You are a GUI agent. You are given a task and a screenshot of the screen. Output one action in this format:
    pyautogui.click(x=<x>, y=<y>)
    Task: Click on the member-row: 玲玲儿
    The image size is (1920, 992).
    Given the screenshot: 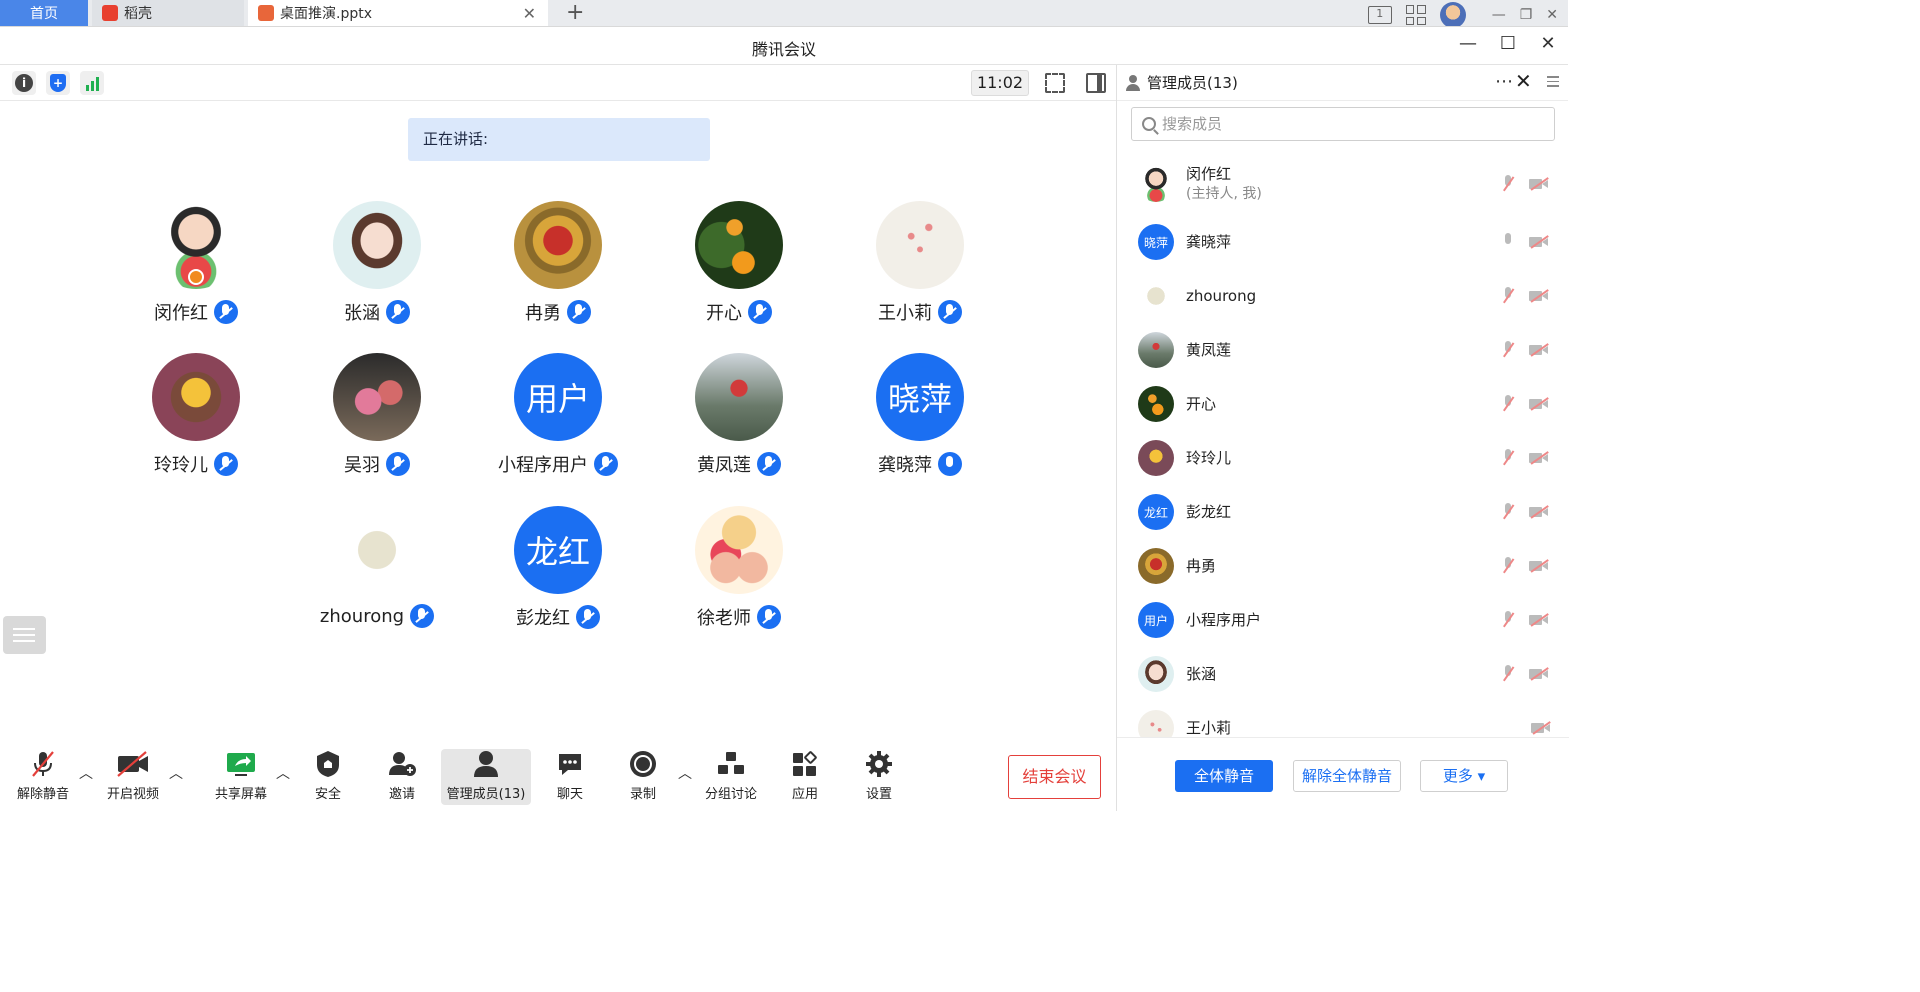 What is the action you would take?
    pyautogui.click(x=1343, y=458)
    